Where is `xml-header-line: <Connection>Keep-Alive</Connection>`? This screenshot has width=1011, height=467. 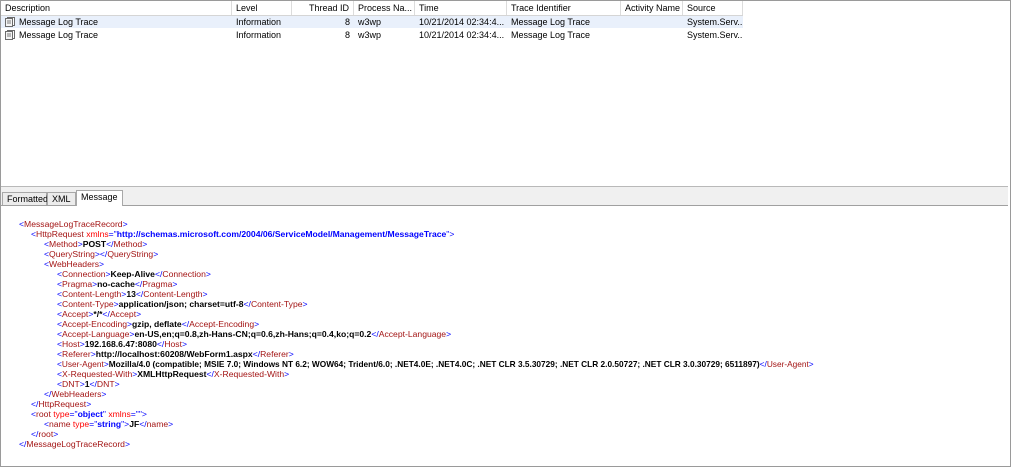
xml-header-line: <Connection>Keep-Alive</Connection> is located at coordinates (134, 274).